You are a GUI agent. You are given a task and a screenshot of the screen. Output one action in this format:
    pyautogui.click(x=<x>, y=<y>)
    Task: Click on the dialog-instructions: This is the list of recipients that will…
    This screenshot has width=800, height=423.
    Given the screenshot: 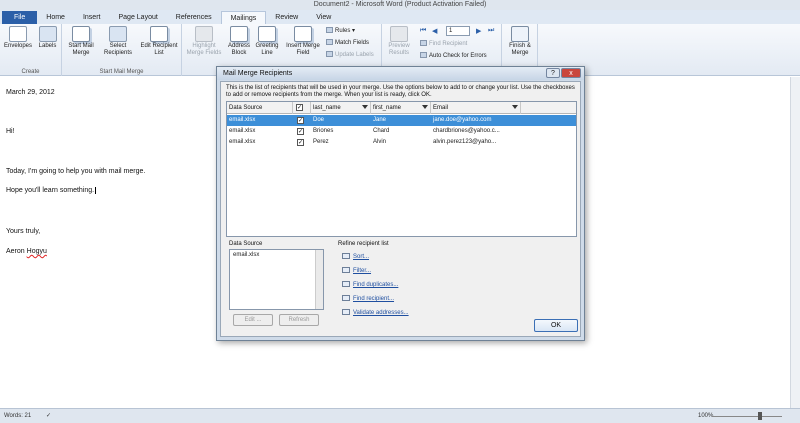 What is the action you would take?
    pyautogui.click(x=400, y=91)
    